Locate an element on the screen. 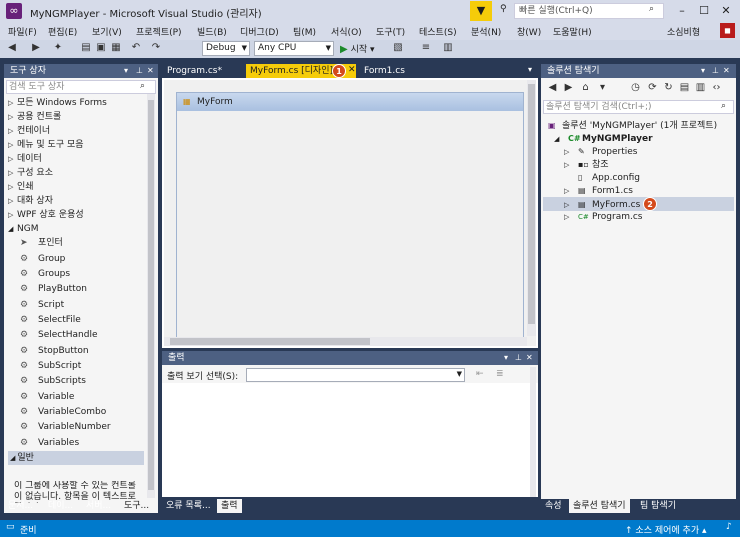 This screenshot has height=537, width=740. menu-team: 팀(M) is located at coordinates (304, 31).